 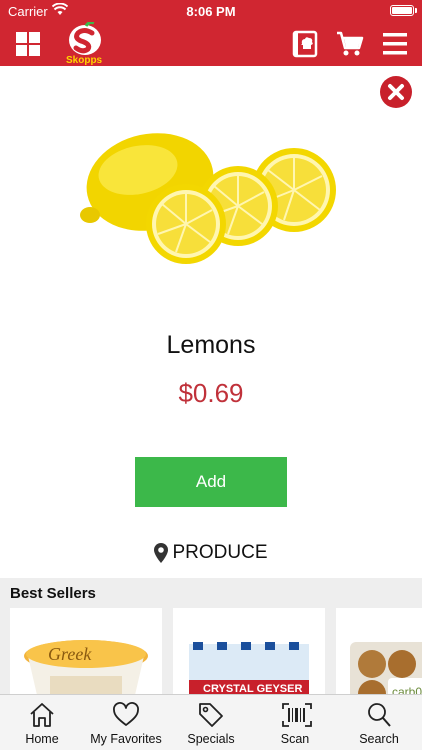 I want to click on best-sellers-heading: Best Sellers, so click(x=53, y=593).